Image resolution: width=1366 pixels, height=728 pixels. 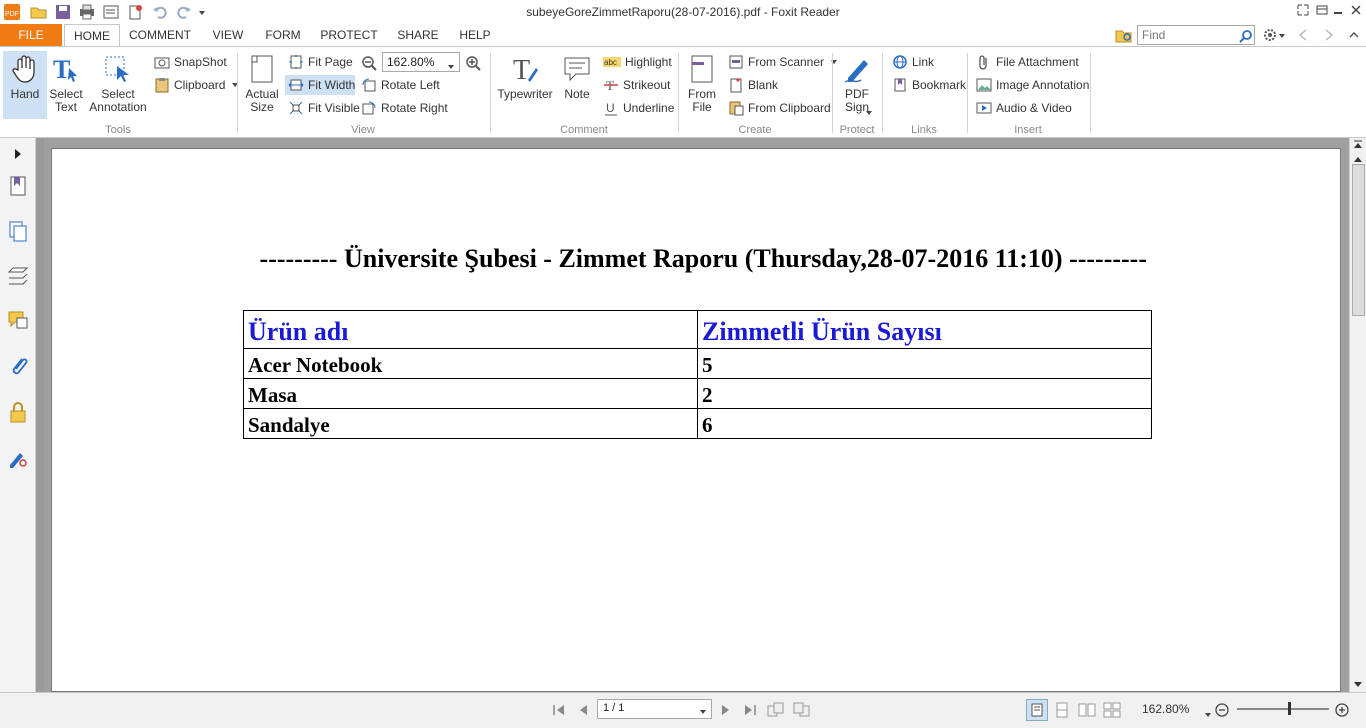 I want to click on zoom-dropdown-icon, so click(x=451, y=66).